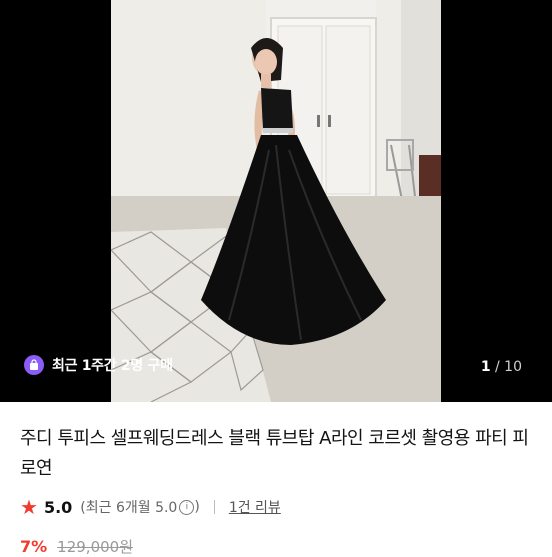 The image size is (552, 557). I want to click on divider, so click(214, 507).